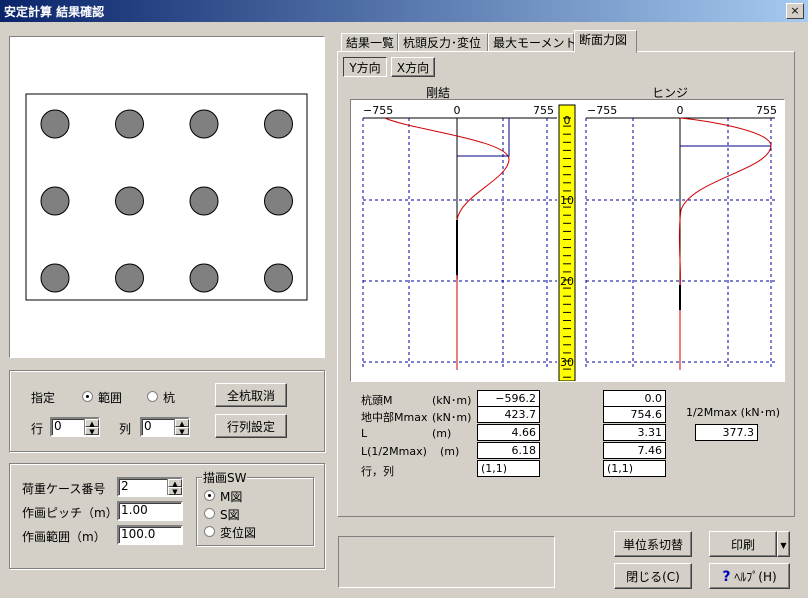 This screenshot has width=808, height=598. I want to click on rigid-mmax: 423.7, so click(508, 414).